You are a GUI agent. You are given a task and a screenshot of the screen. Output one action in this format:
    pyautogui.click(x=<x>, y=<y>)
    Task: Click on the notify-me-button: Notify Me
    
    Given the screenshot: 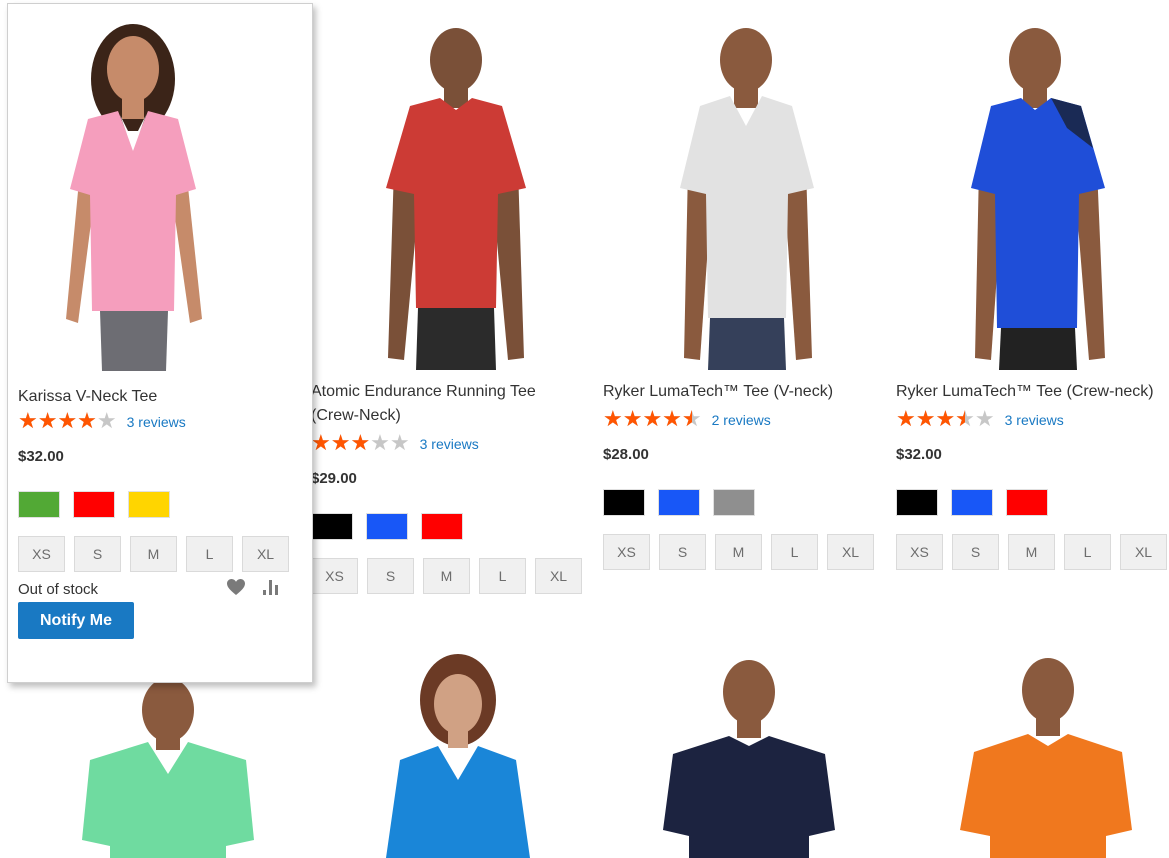 What is the action you would take?
    pyautogui.click(x=76, y=620)
    